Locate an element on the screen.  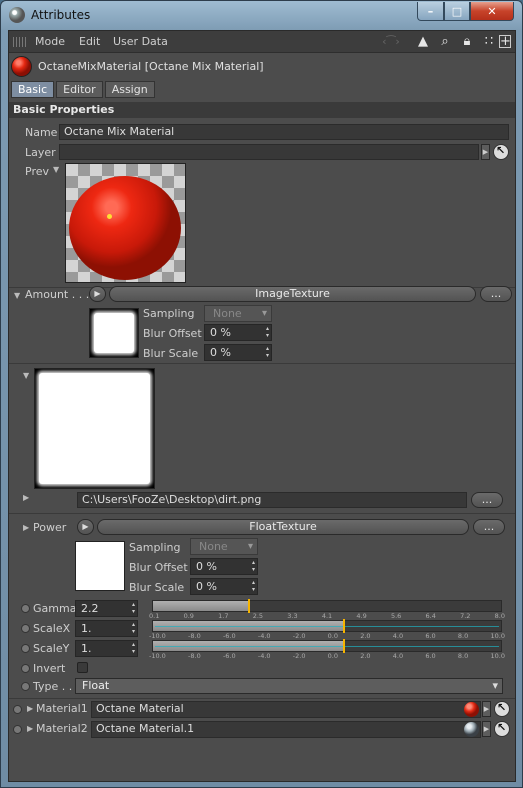
layer-input is located at coordinates (269, 152).